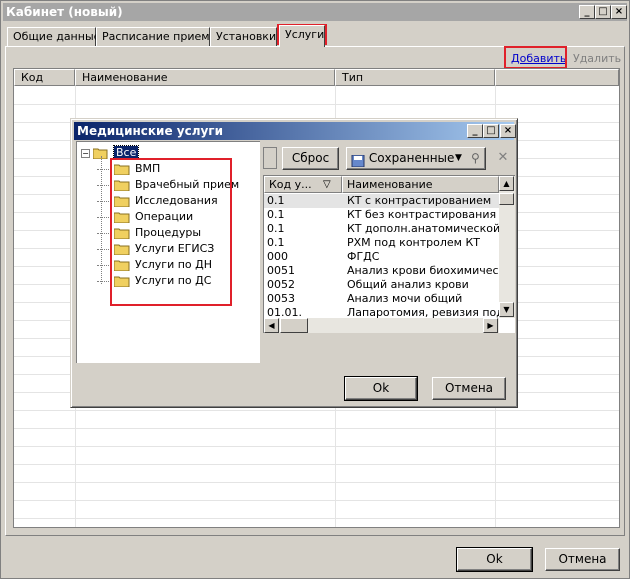  I want to click on service-row: 0053 Анализ мочи общий, so click(381, 299).